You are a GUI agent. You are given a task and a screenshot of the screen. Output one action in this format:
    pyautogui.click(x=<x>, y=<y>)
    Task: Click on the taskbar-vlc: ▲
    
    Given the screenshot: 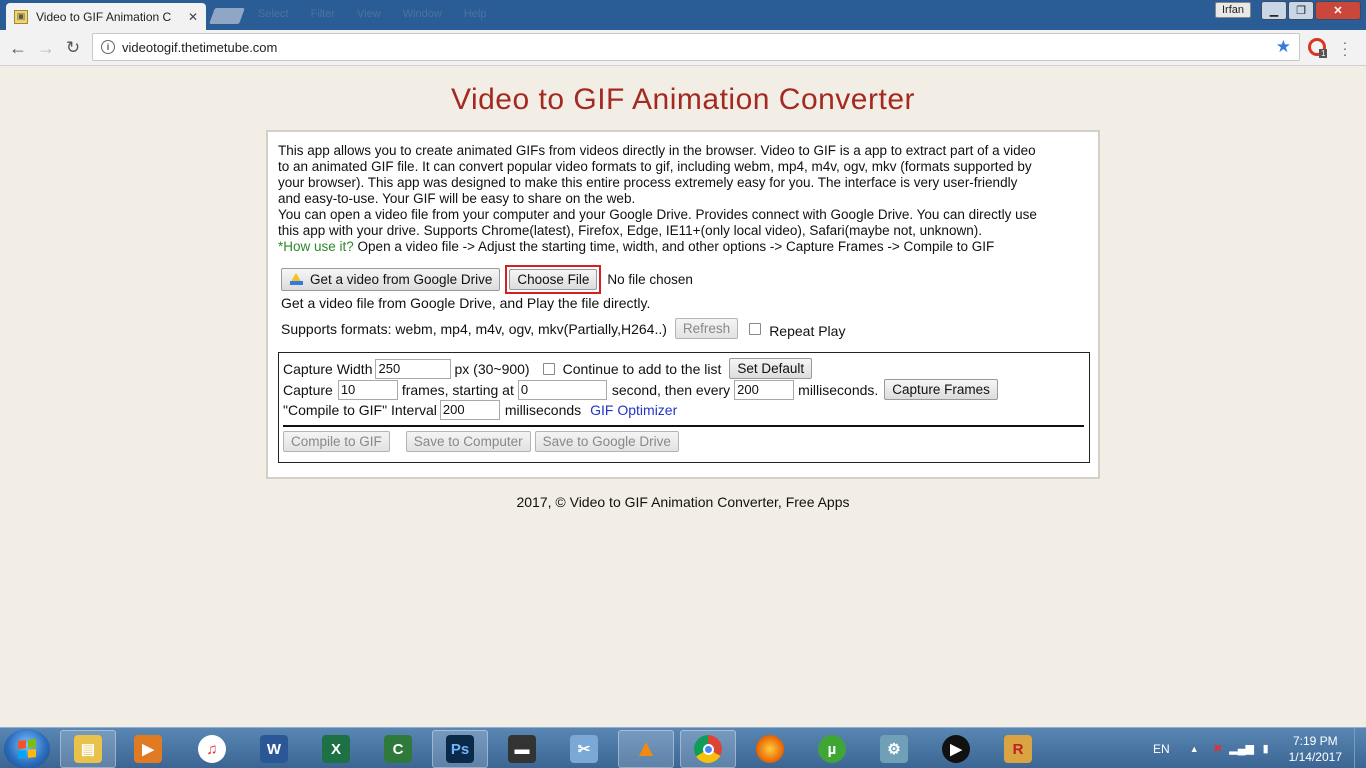 What is the action you would take?
    pyautogui.click(x=646, y=749)
    